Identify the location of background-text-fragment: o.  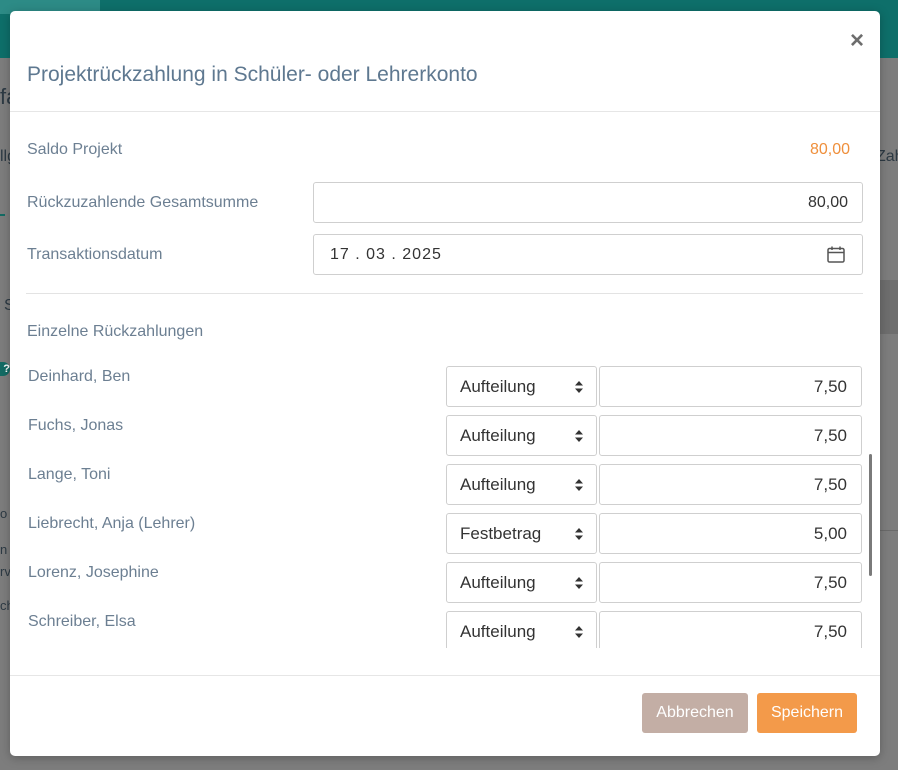
(4, 513).